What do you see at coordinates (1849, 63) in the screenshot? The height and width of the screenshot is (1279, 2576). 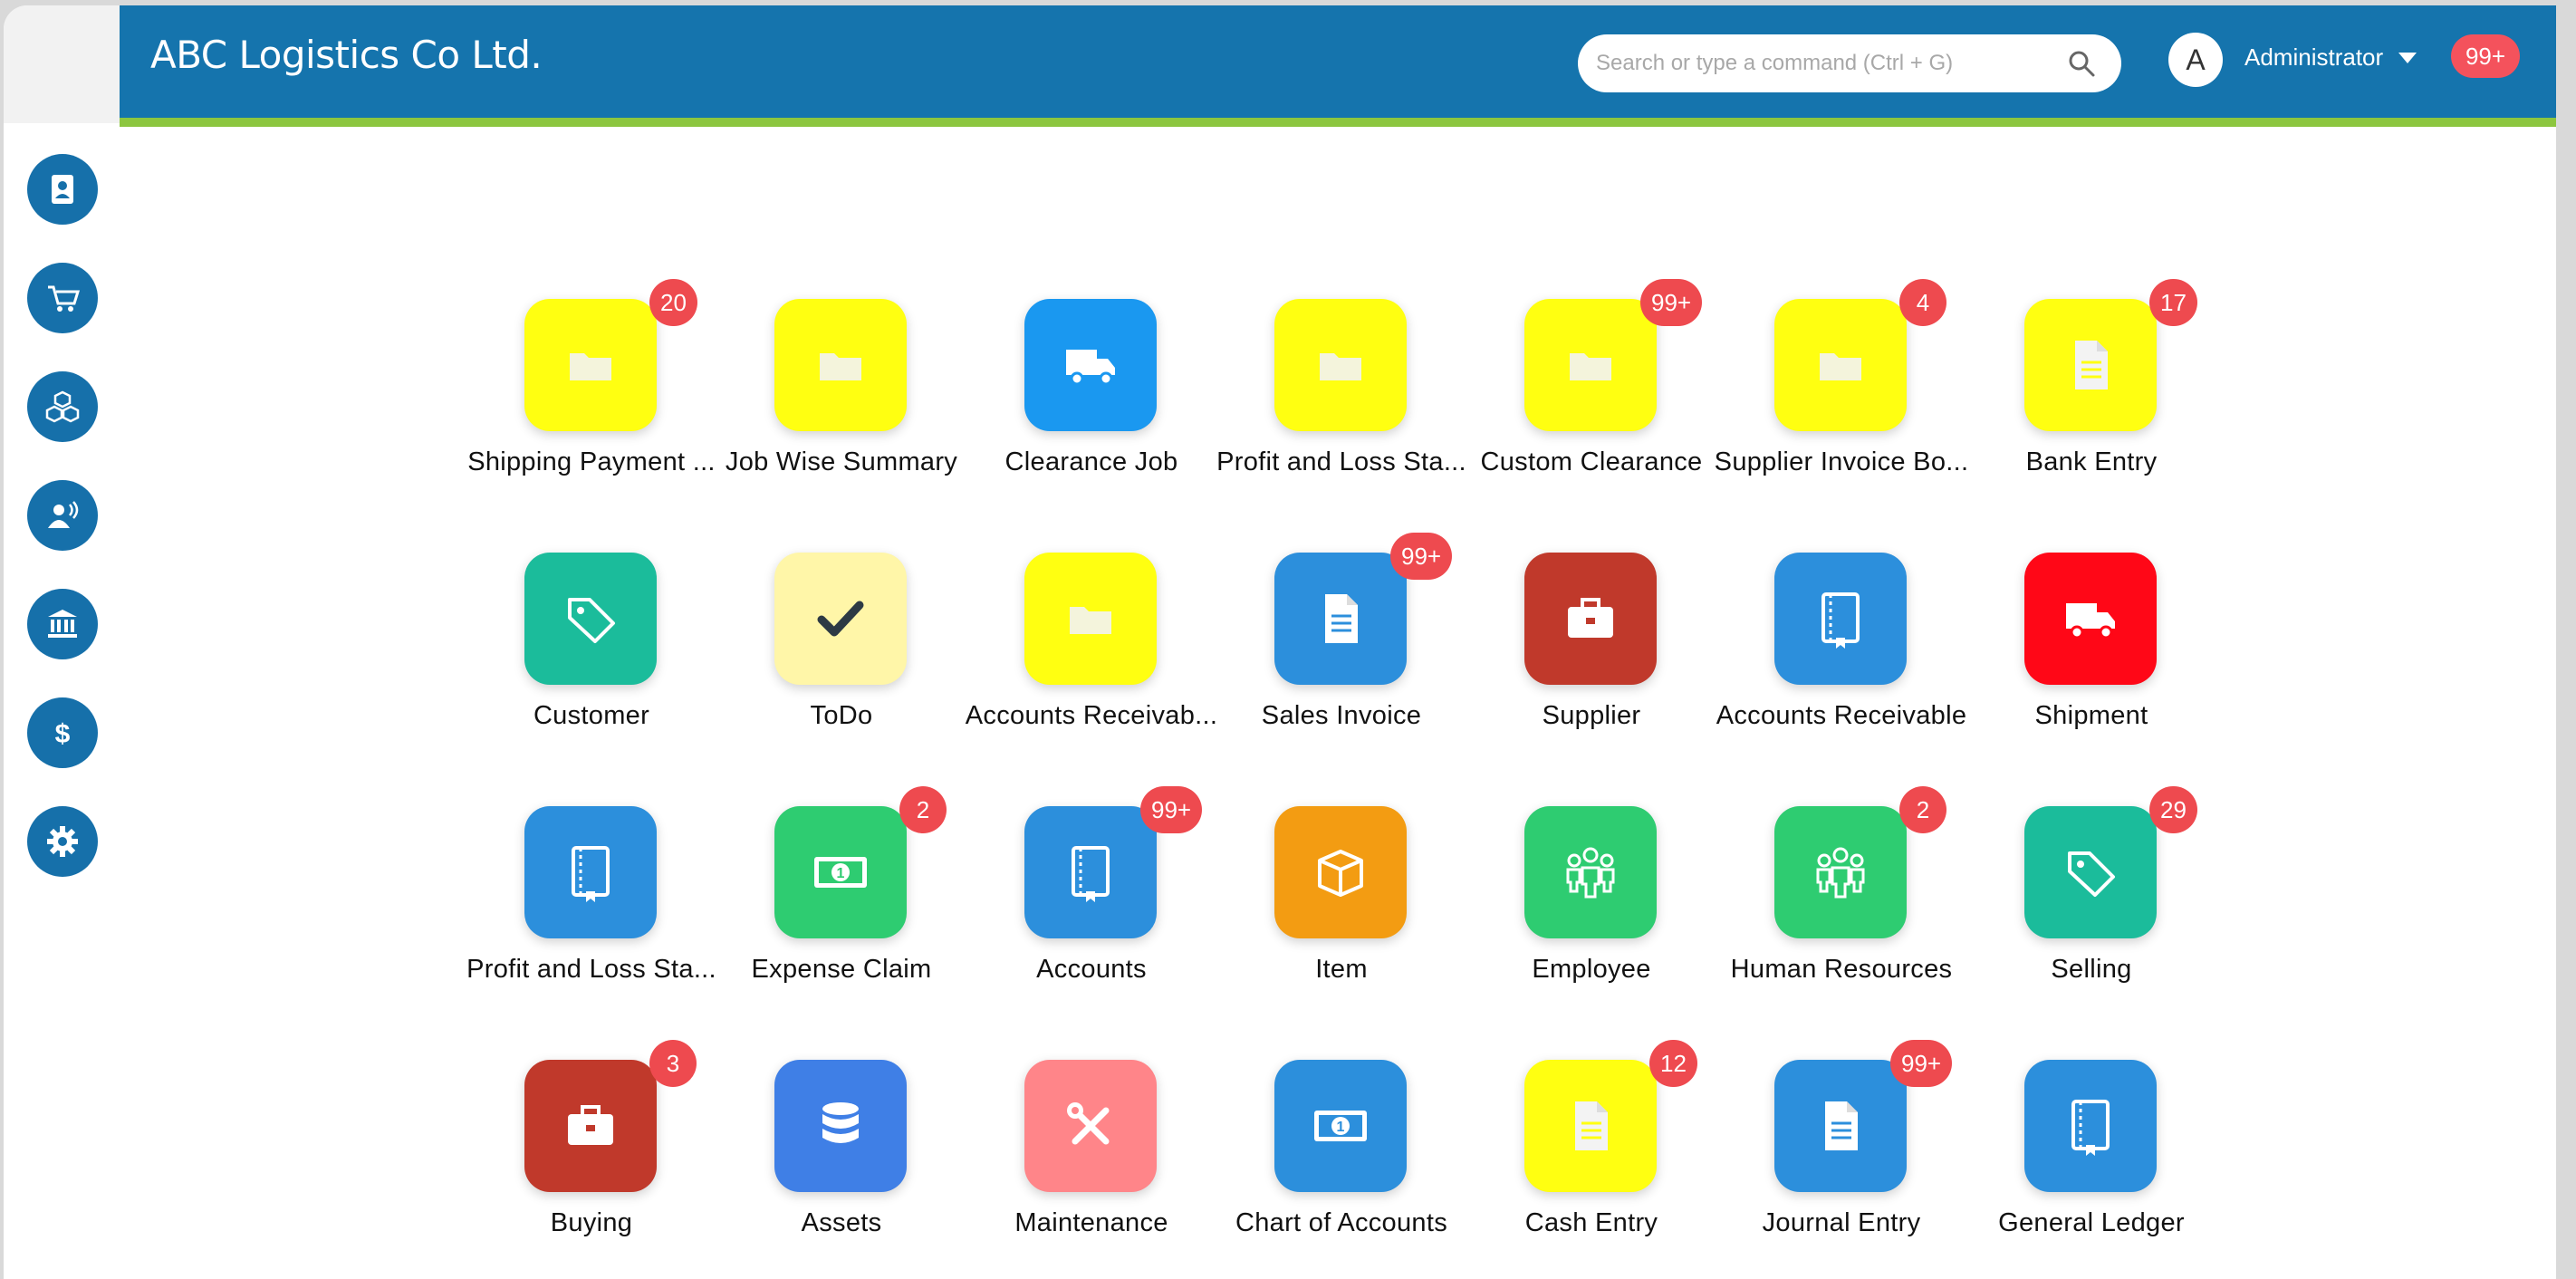 I see `search-input` at bounding box center [1849, 63].